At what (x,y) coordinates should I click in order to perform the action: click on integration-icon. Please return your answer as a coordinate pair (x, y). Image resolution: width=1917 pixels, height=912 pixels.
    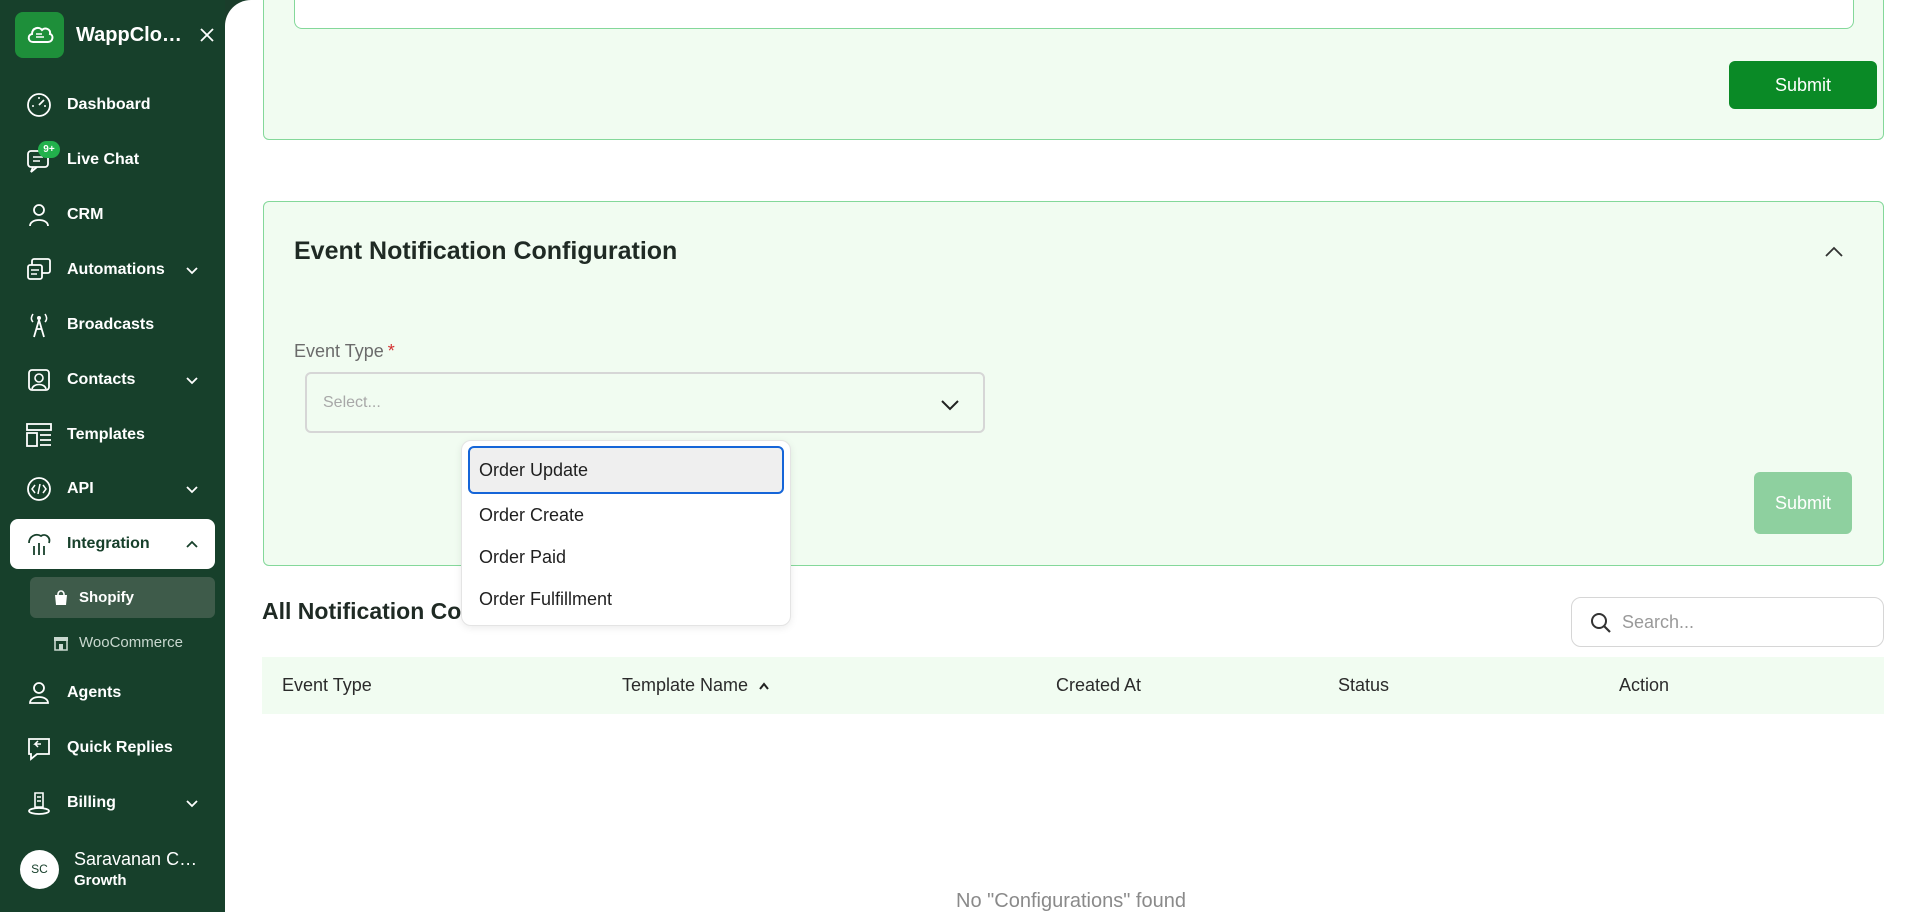
    Looking at the image, I should click on (39, 544).